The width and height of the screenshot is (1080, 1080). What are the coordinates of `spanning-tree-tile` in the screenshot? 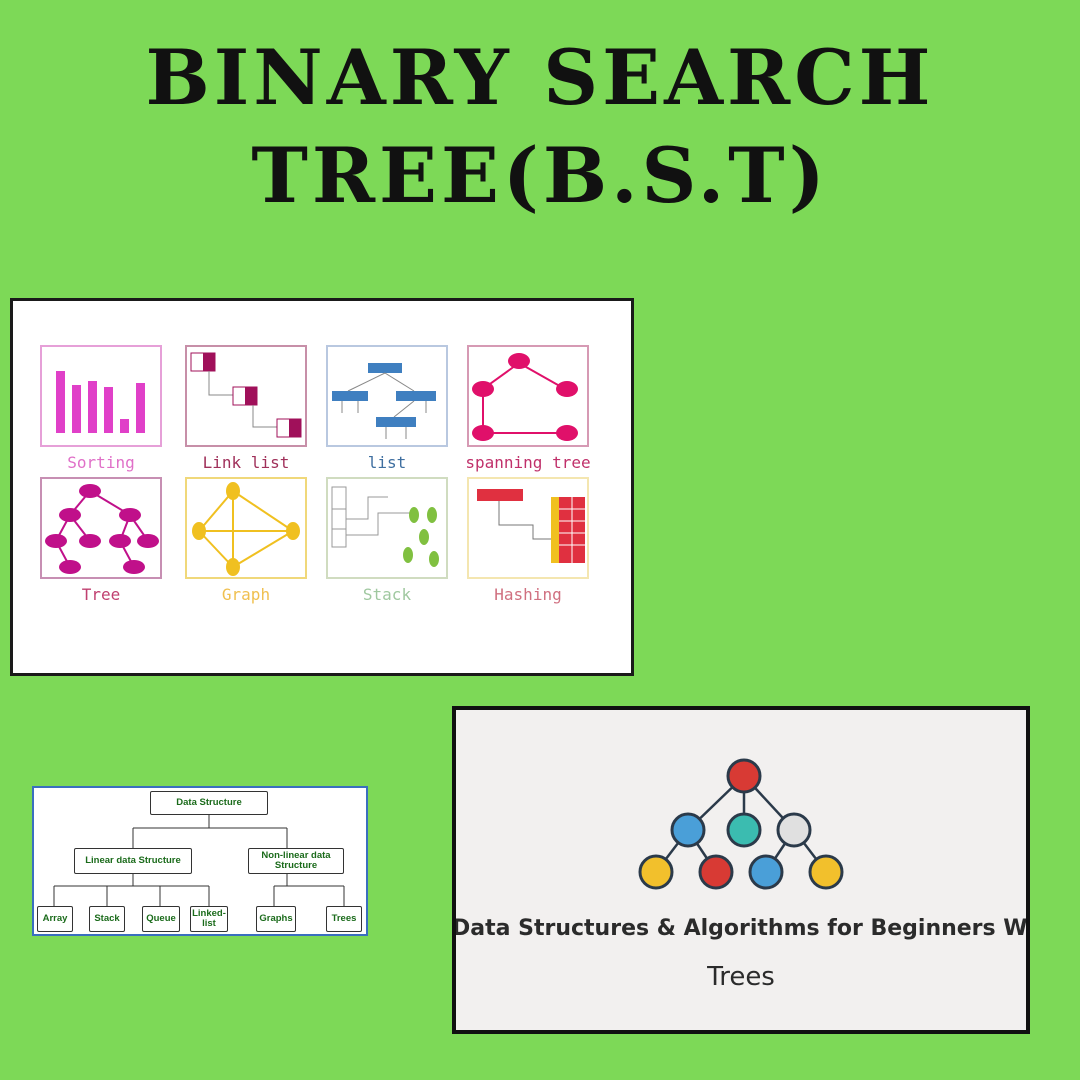 It's located at (528, 396).